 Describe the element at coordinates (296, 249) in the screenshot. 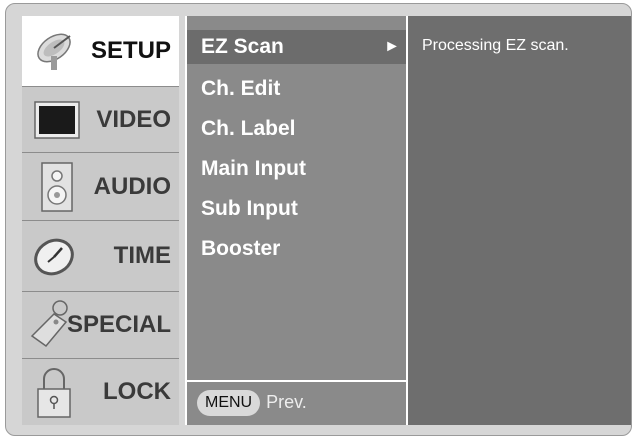

I see `submenu-item-booster: Booster` at that location.